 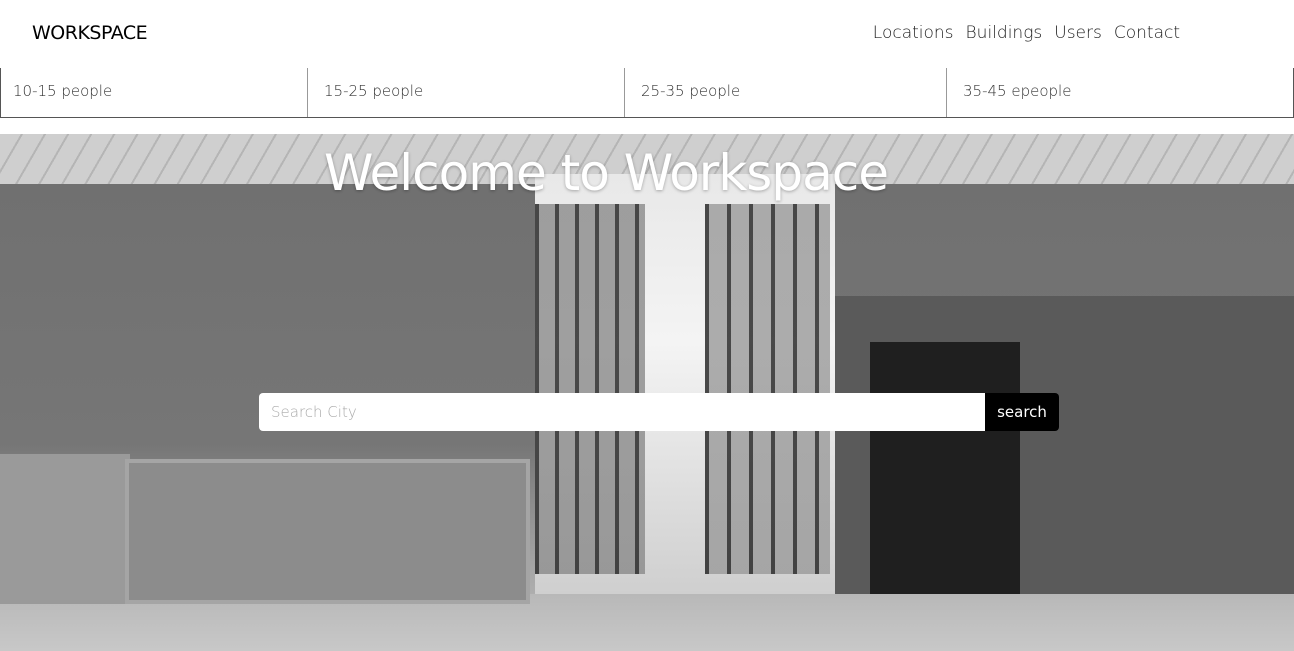 What do you see at coordinates (913, 33) in the screenshot?
I see `nav-link-locations: Locations` at bounding box center [913, 33].